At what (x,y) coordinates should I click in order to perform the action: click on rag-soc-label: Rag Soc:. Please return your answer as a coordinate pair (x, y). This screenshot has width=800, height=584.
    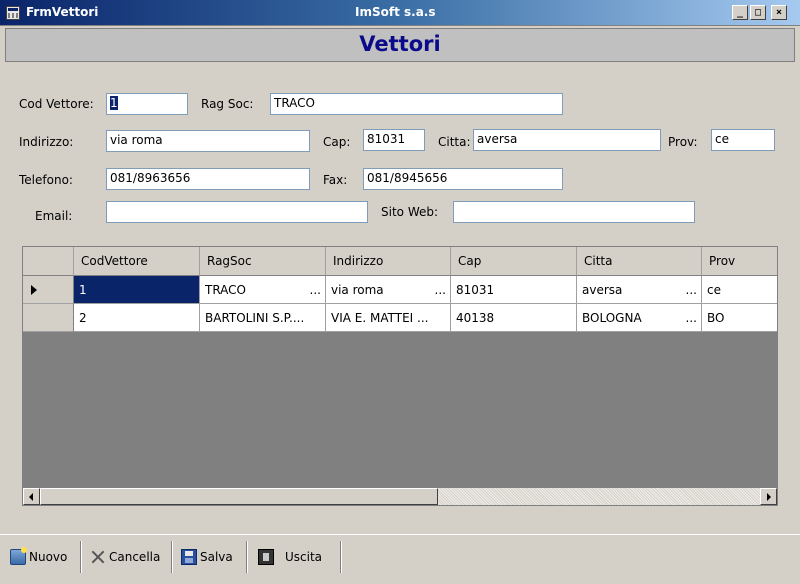
    Looking at the image, I should click on (227, 104).